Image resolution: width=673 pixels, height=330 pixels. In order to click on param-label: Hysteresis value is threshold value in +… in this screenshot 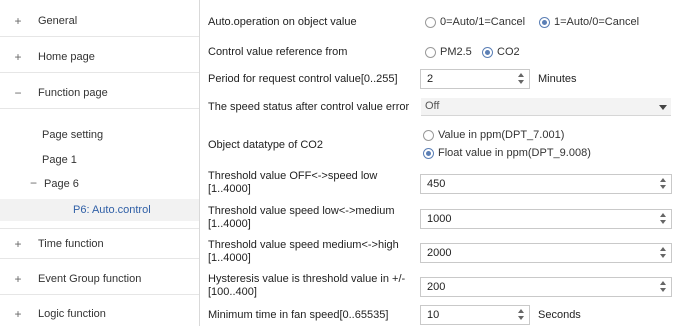, I will do `click(307, 279)`.